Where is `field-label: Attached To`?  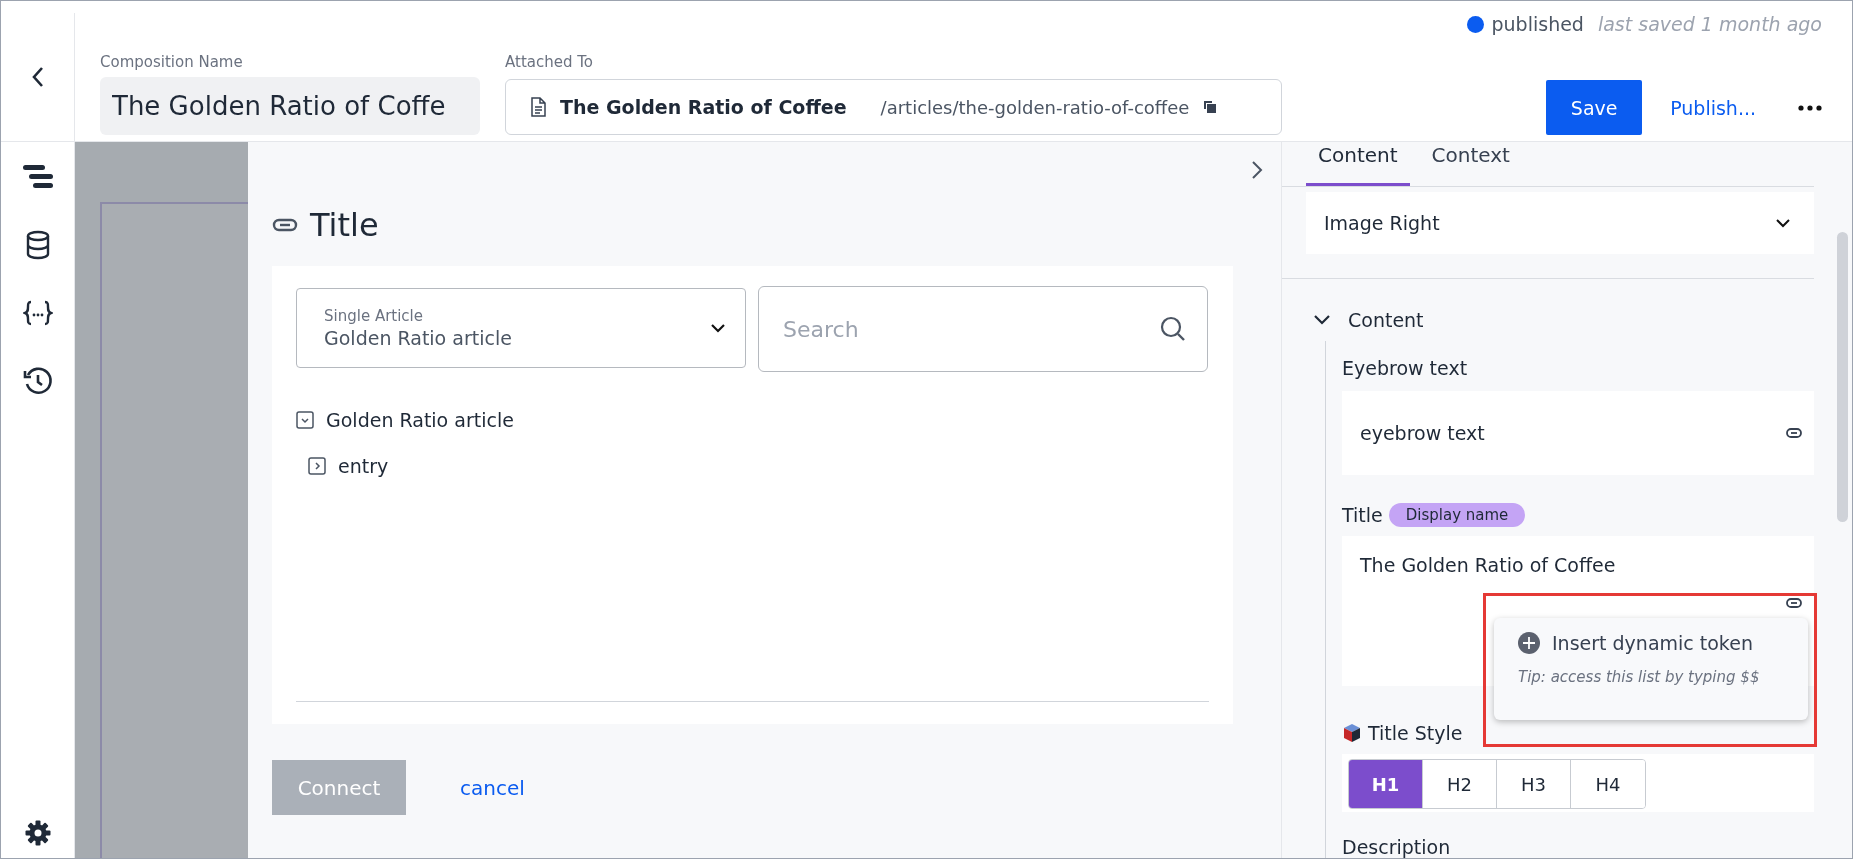
field-label: Attached To is located at coordinates (549, 62).